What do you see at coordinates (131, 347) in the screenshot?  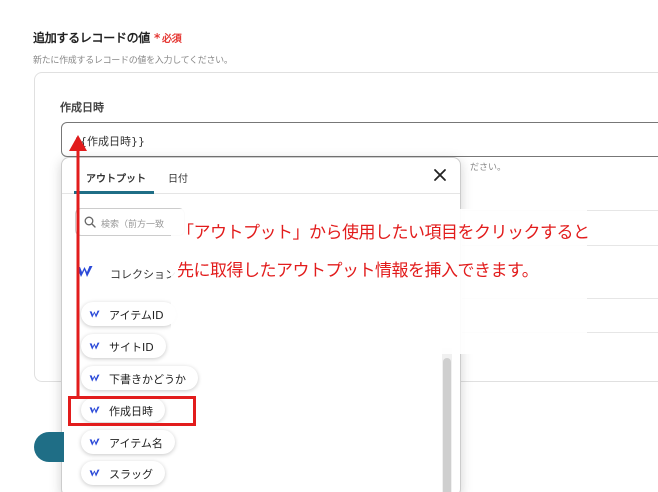 I see `output-item-label: サイトID` at bounding box center [131, 347].